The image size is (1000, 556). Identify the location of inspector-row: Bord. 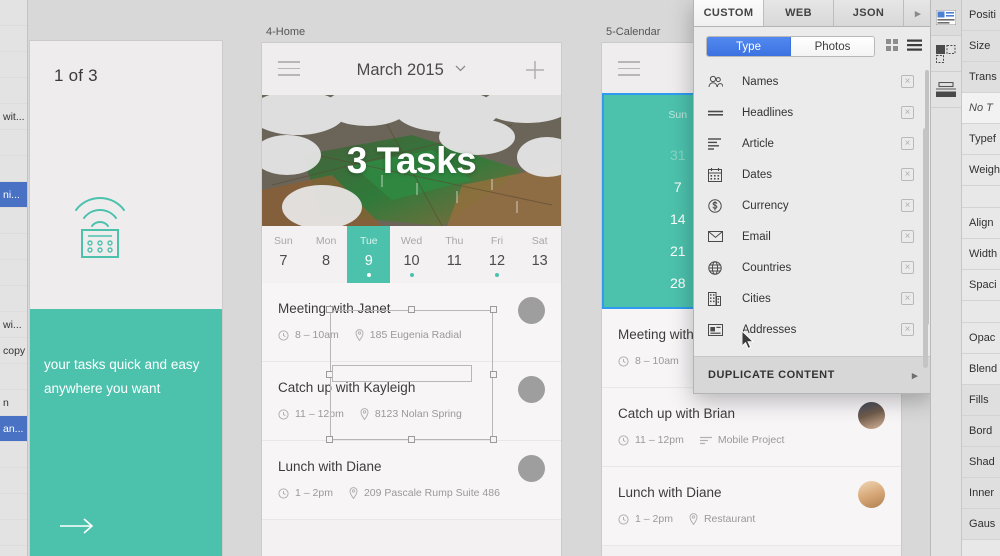
(981, 431).